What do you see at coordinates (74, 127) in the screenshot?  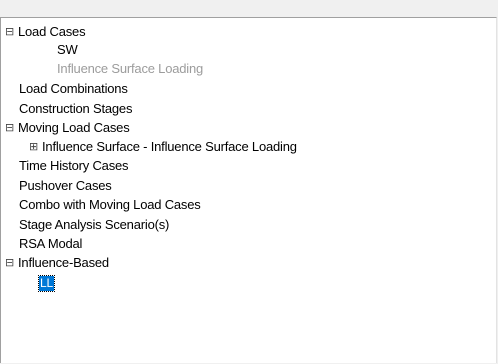 I see `tree-node-label: Moving Load Cases` at bounding box center [74, 127].